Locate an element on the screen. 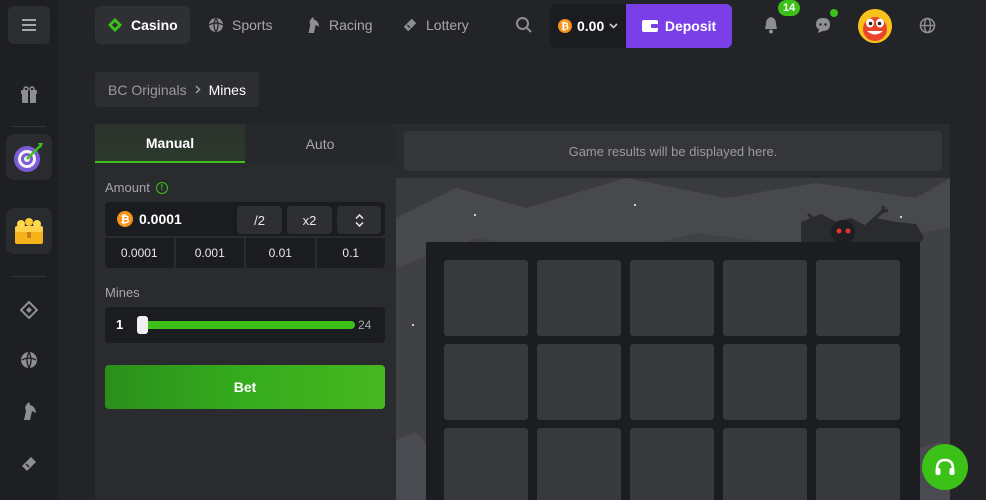  breadcrumb-link-bc-originals: BC Originals is located at coordinates (147, 90).